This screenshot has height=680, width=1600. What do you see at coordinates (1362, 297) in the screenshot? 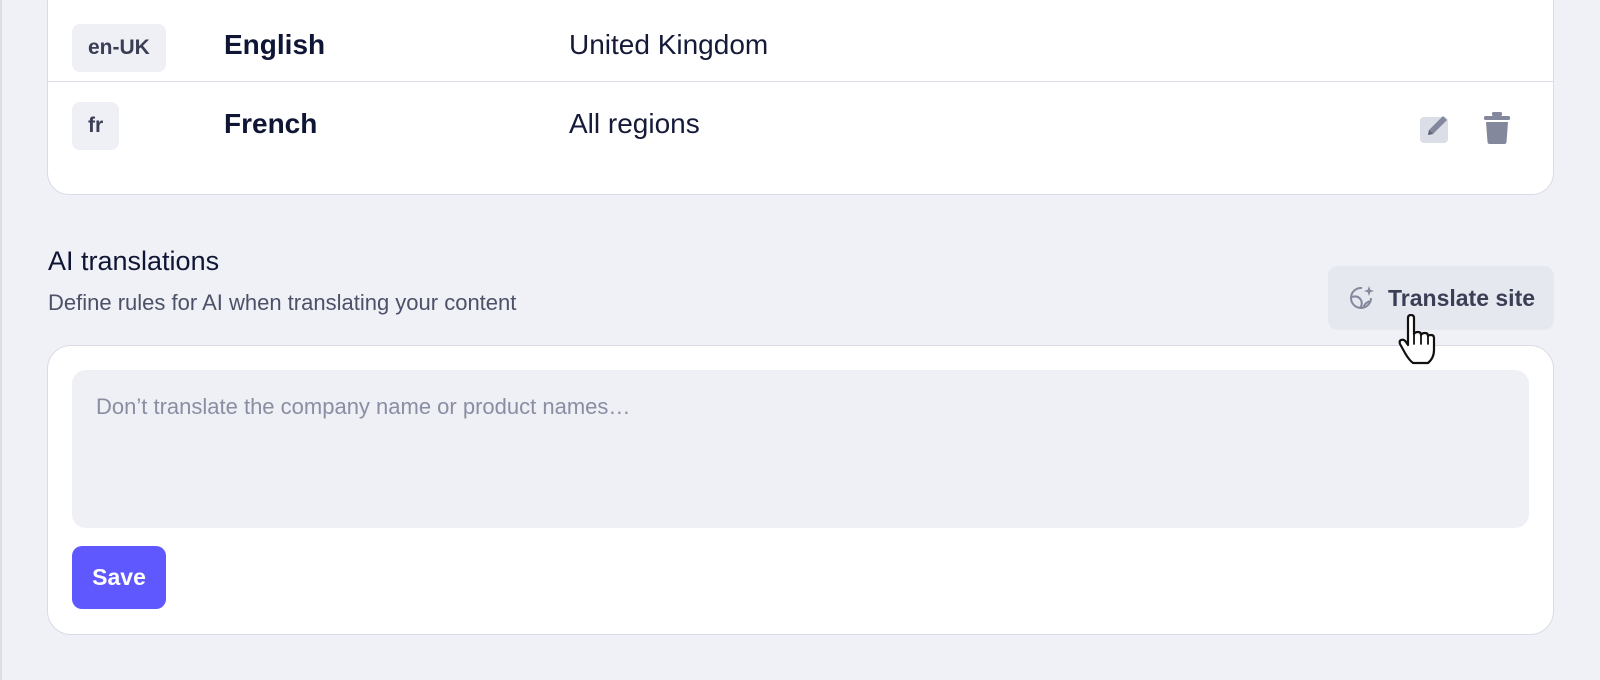
I see `globe-sparkle-icon` at bounding box center [1362, 297].